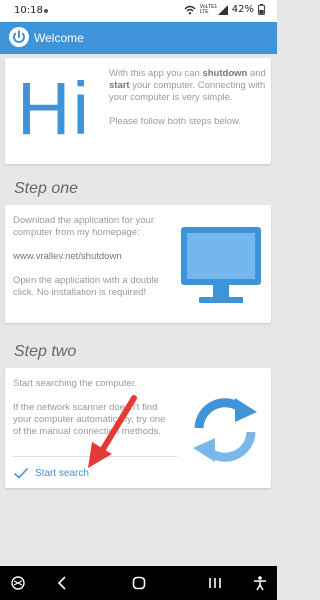  I want to click on status-bar: 10:18 VoLTE1 LTE 42%, so click(138, 11).